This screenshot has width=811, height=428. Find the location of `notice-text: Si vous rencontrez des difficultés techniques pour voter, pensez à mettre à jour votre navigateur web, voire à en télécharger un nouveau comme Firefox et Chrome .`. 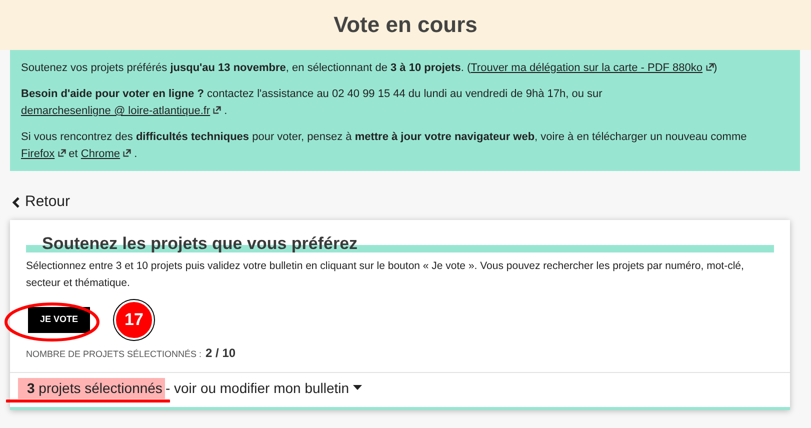

notice-text: Si vous rencontrez des difficultés techniques pour voter, pensez à mettre à jour votre navigateur web, voire à en télécharger un nouveau comme Firefox et Chrome . is located at coordinates (384, 146).